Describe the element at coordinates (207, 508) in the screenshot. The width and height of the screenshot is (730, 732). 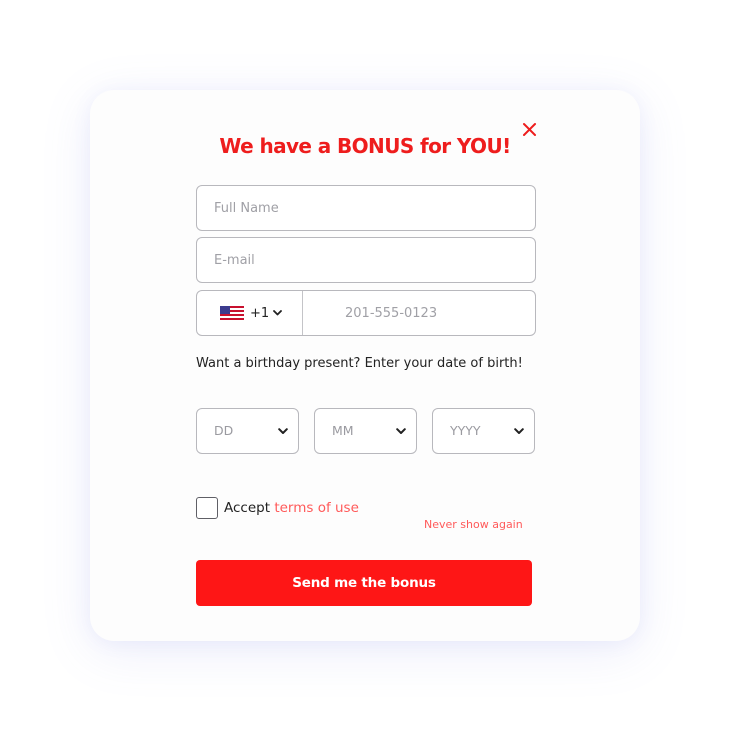
I see `accept-terms-checkbox` at that location.